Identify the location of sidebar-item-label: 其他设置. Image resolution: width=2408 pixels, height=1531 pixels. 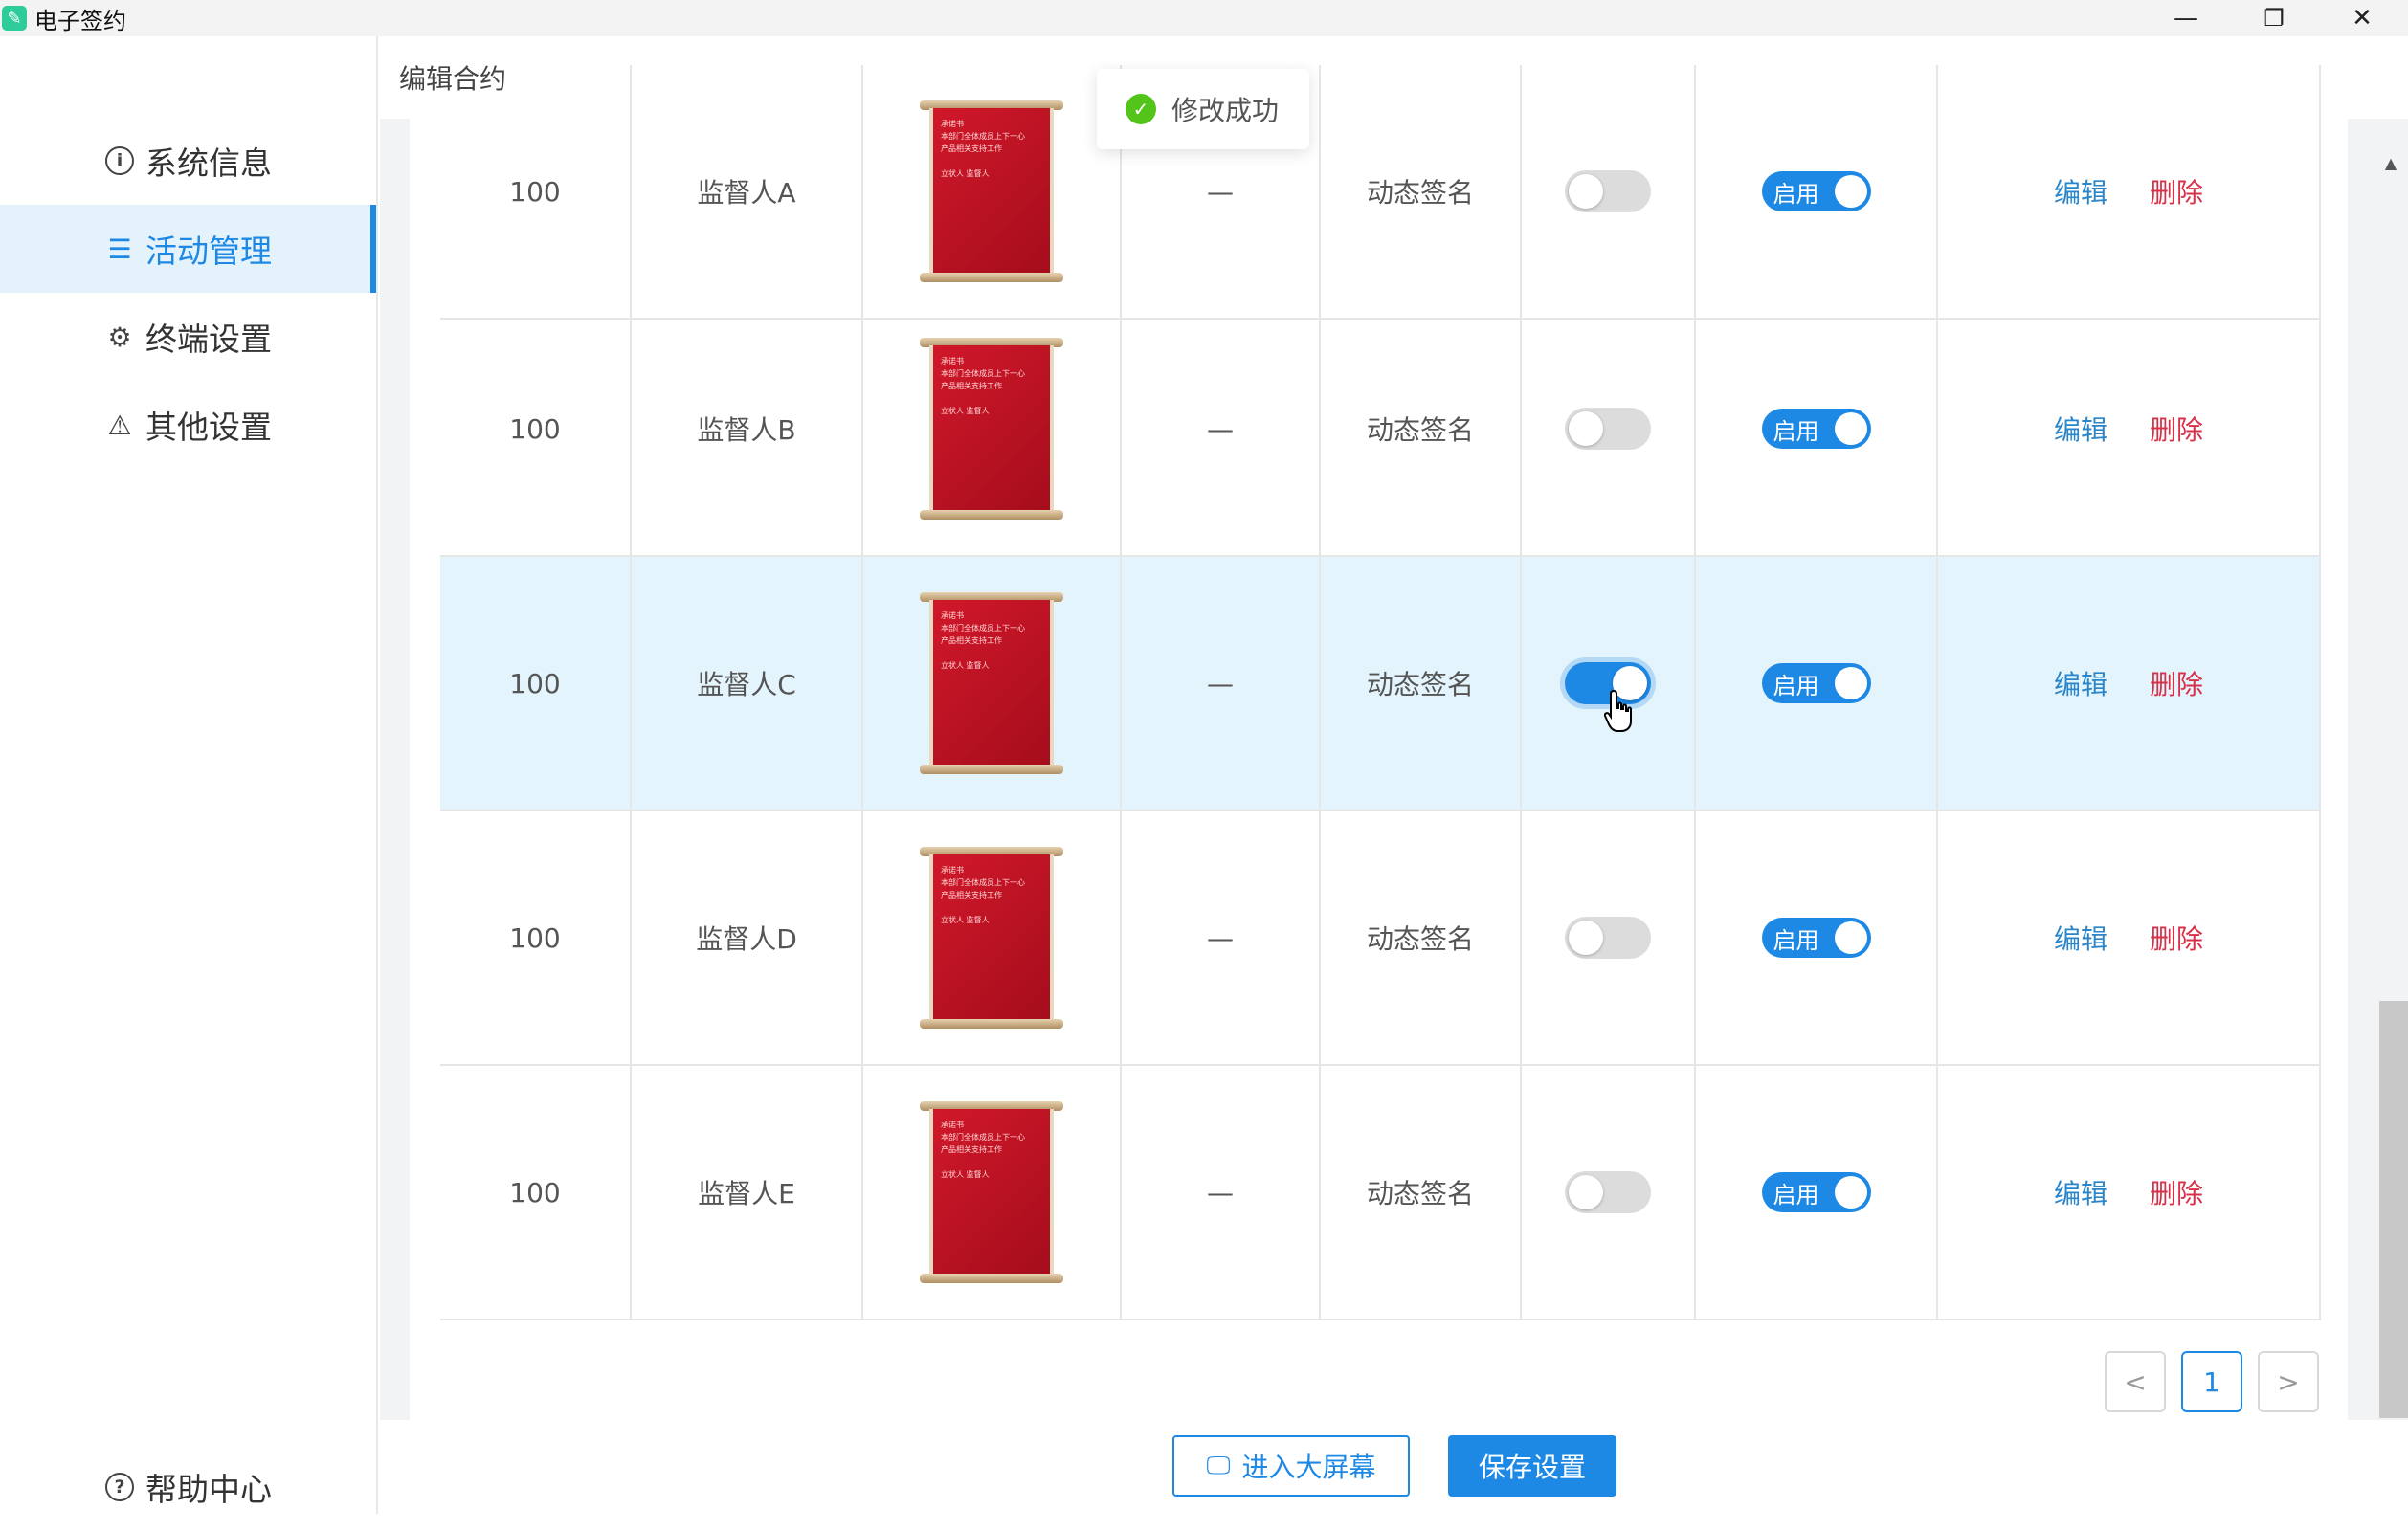
(208, 428).